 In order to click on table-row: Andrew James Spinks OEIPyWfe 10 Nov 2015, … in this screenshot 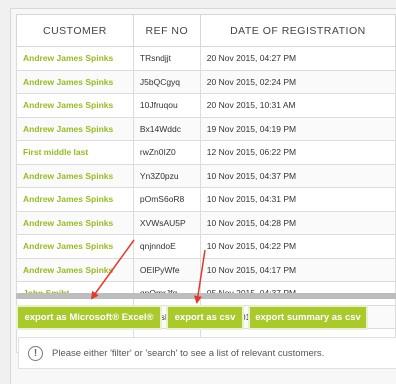, I will do `click(206, 269)`.